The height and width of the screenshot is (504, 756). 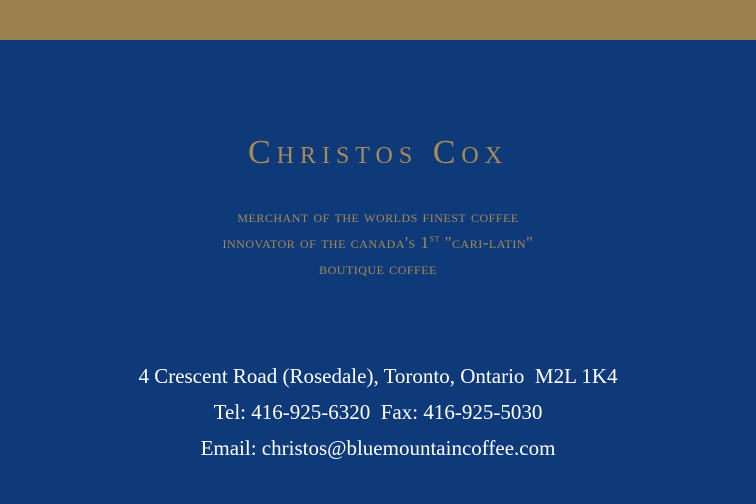 What do you see at coordinates (378, 268) in the screenshot?
I see `tagline-boutique: BOUTIQUE COFFEE` at bounding box center [378, 268].